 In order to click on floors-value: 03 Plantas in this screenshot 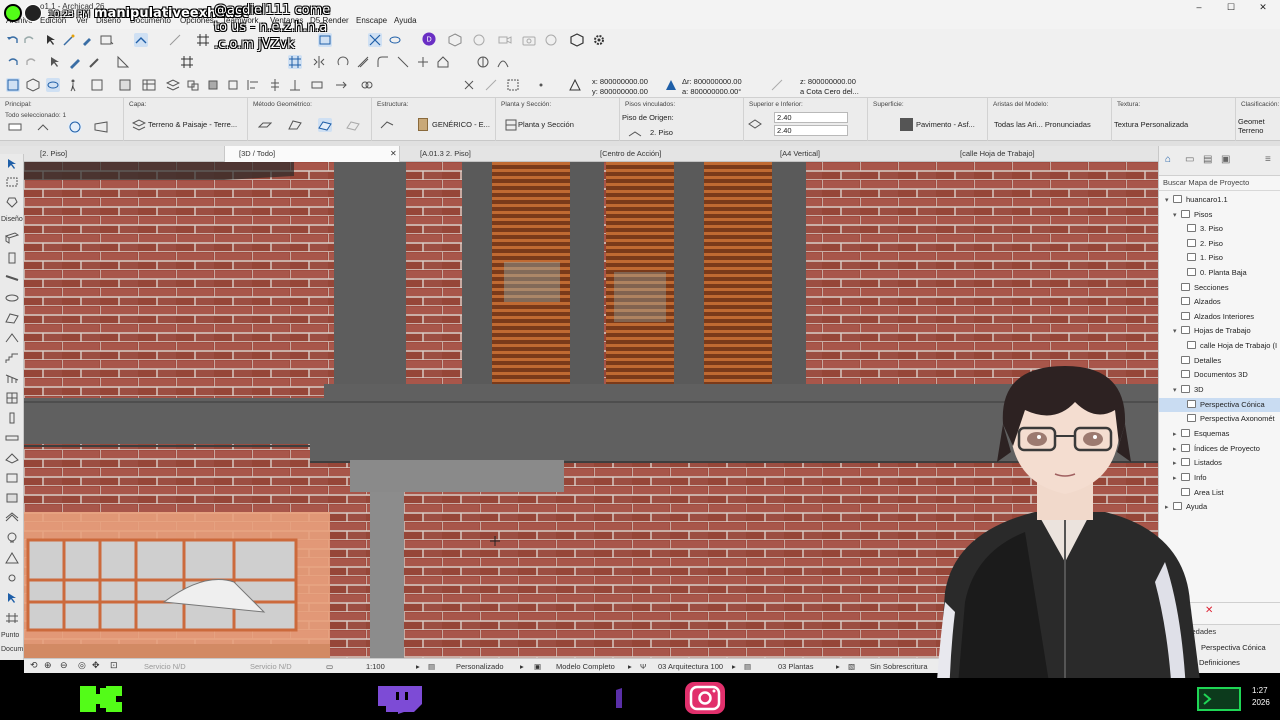, I will do `click(795, 666)`.